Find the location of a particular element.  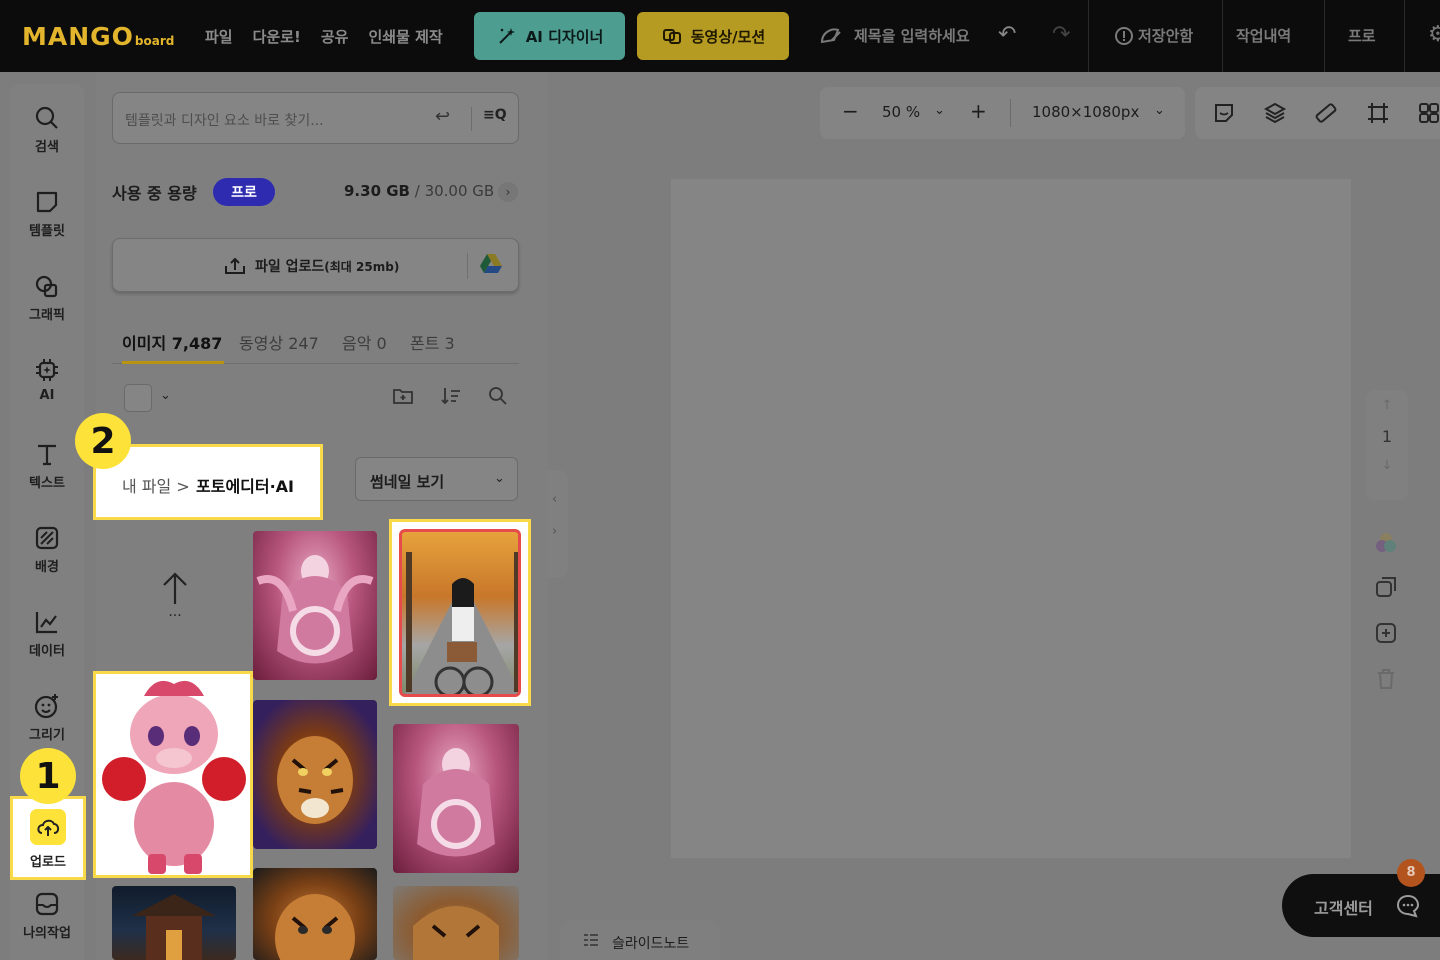

title-input: 제목을 입력하세요 is located at coordinates (894, 35).